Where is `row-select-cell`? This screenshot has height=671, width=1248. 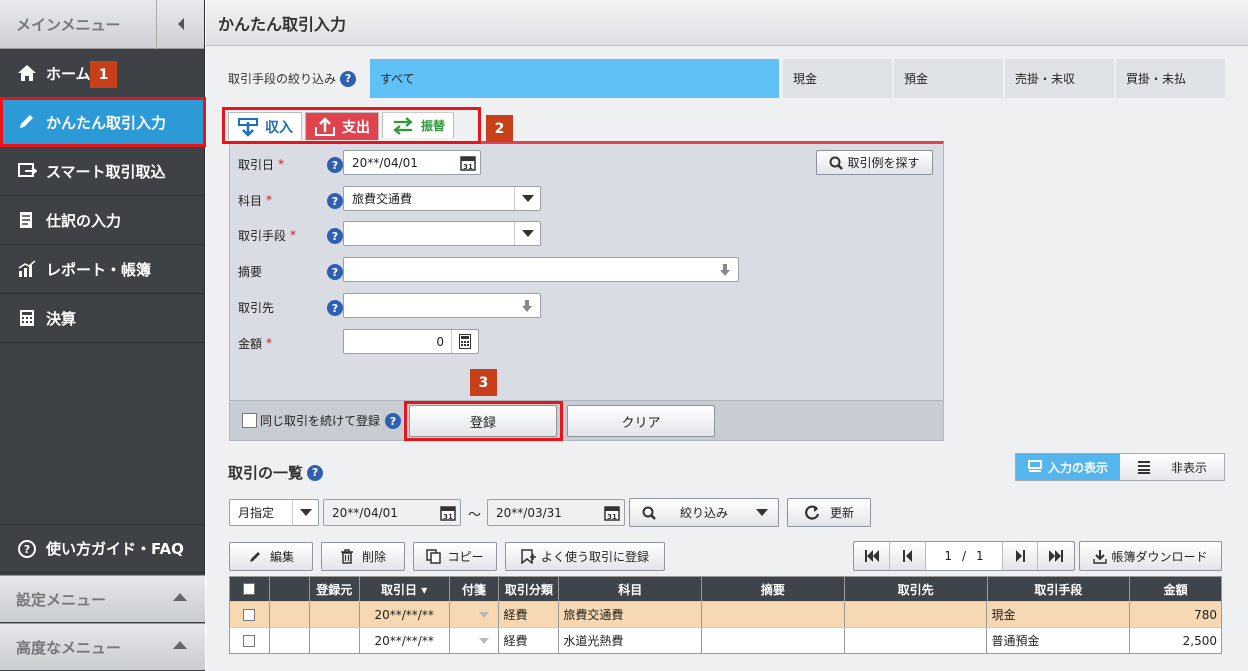 row-select-cell is located at coordinates (250, 614).